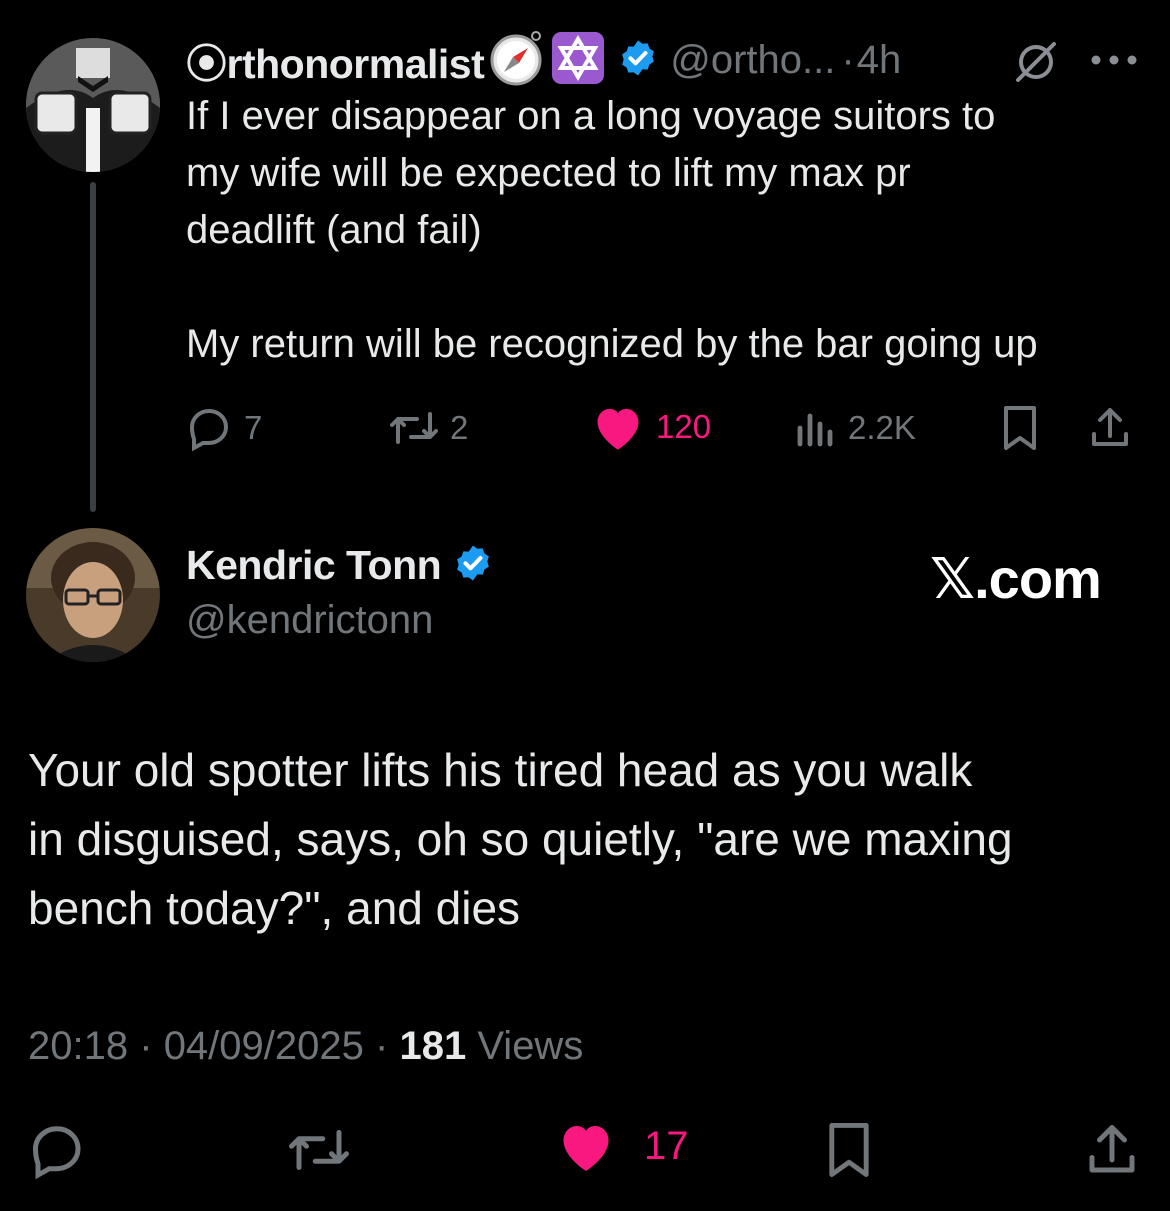 Image resolution: width=1170 pixels, height=1211 pixels. I want to click on original-views-count: 2.2K, so click(882, 427).